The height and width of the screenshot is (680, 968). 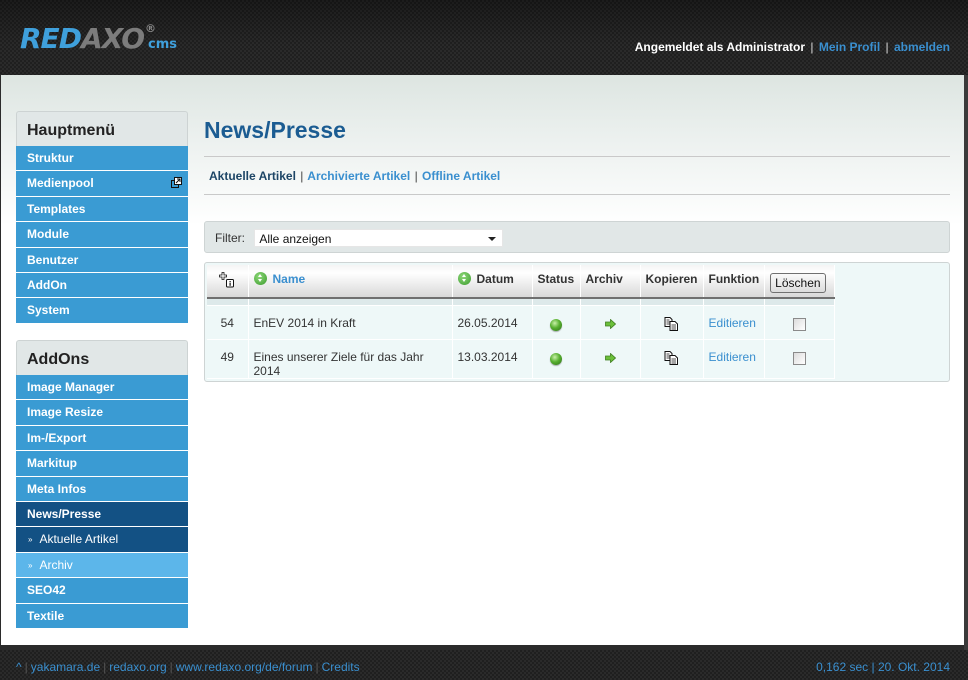 I want to click on logo-part-axo: AXO, so click(x=112, y=38).